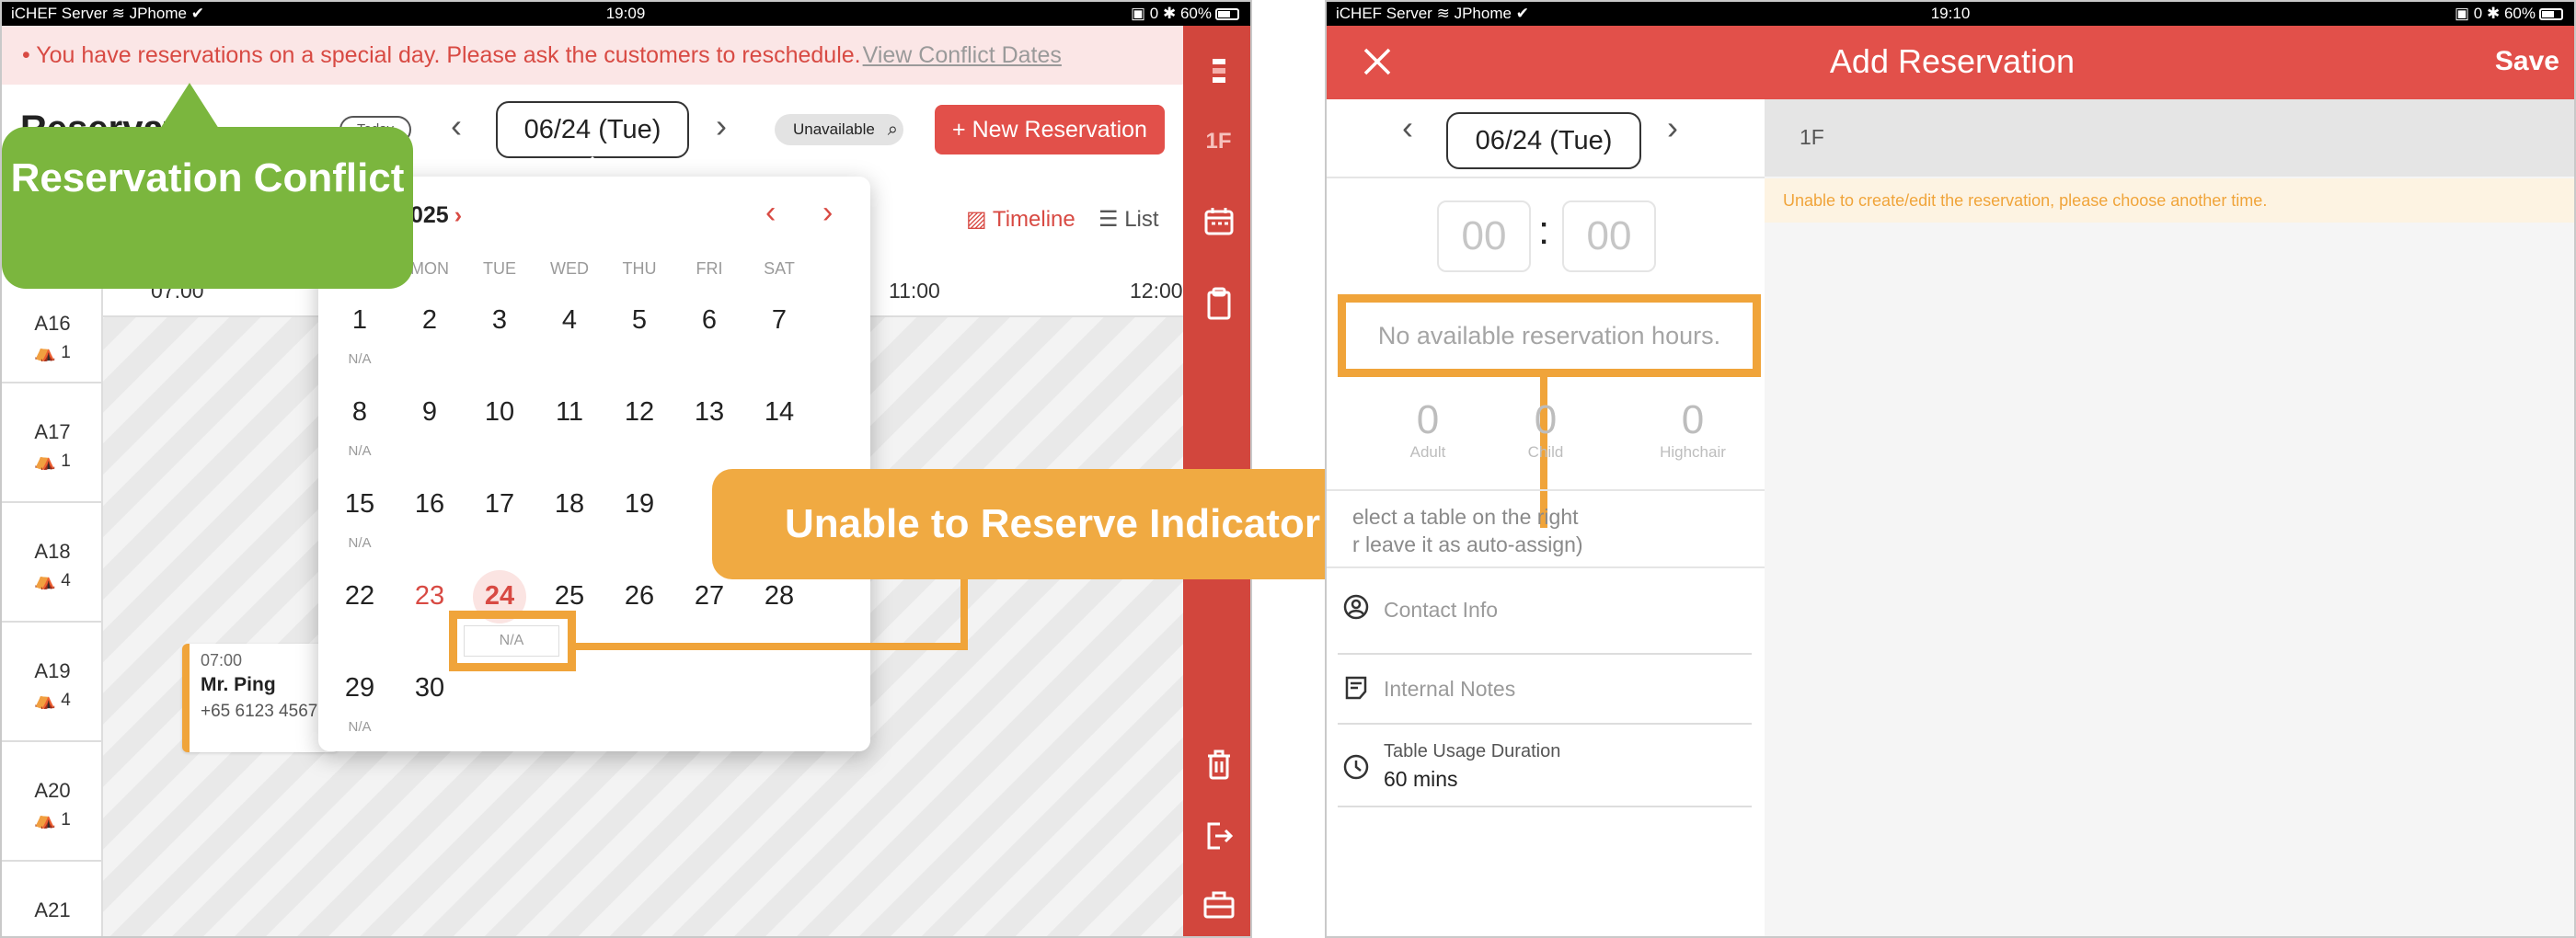 The width and height of the screenshot is (2576, 938). I want to click on calendar-day: 13, so click(709, 412).